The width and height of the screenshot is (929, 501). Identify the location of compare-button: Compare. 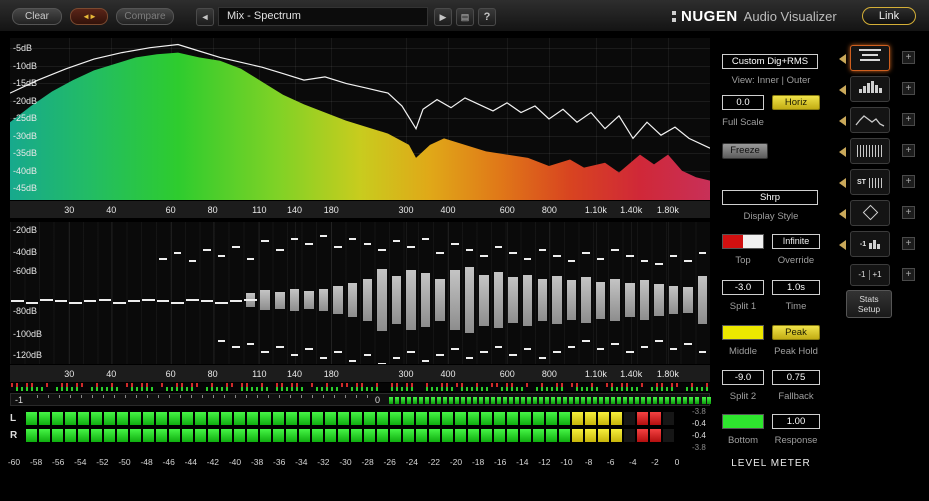
(145, 16).